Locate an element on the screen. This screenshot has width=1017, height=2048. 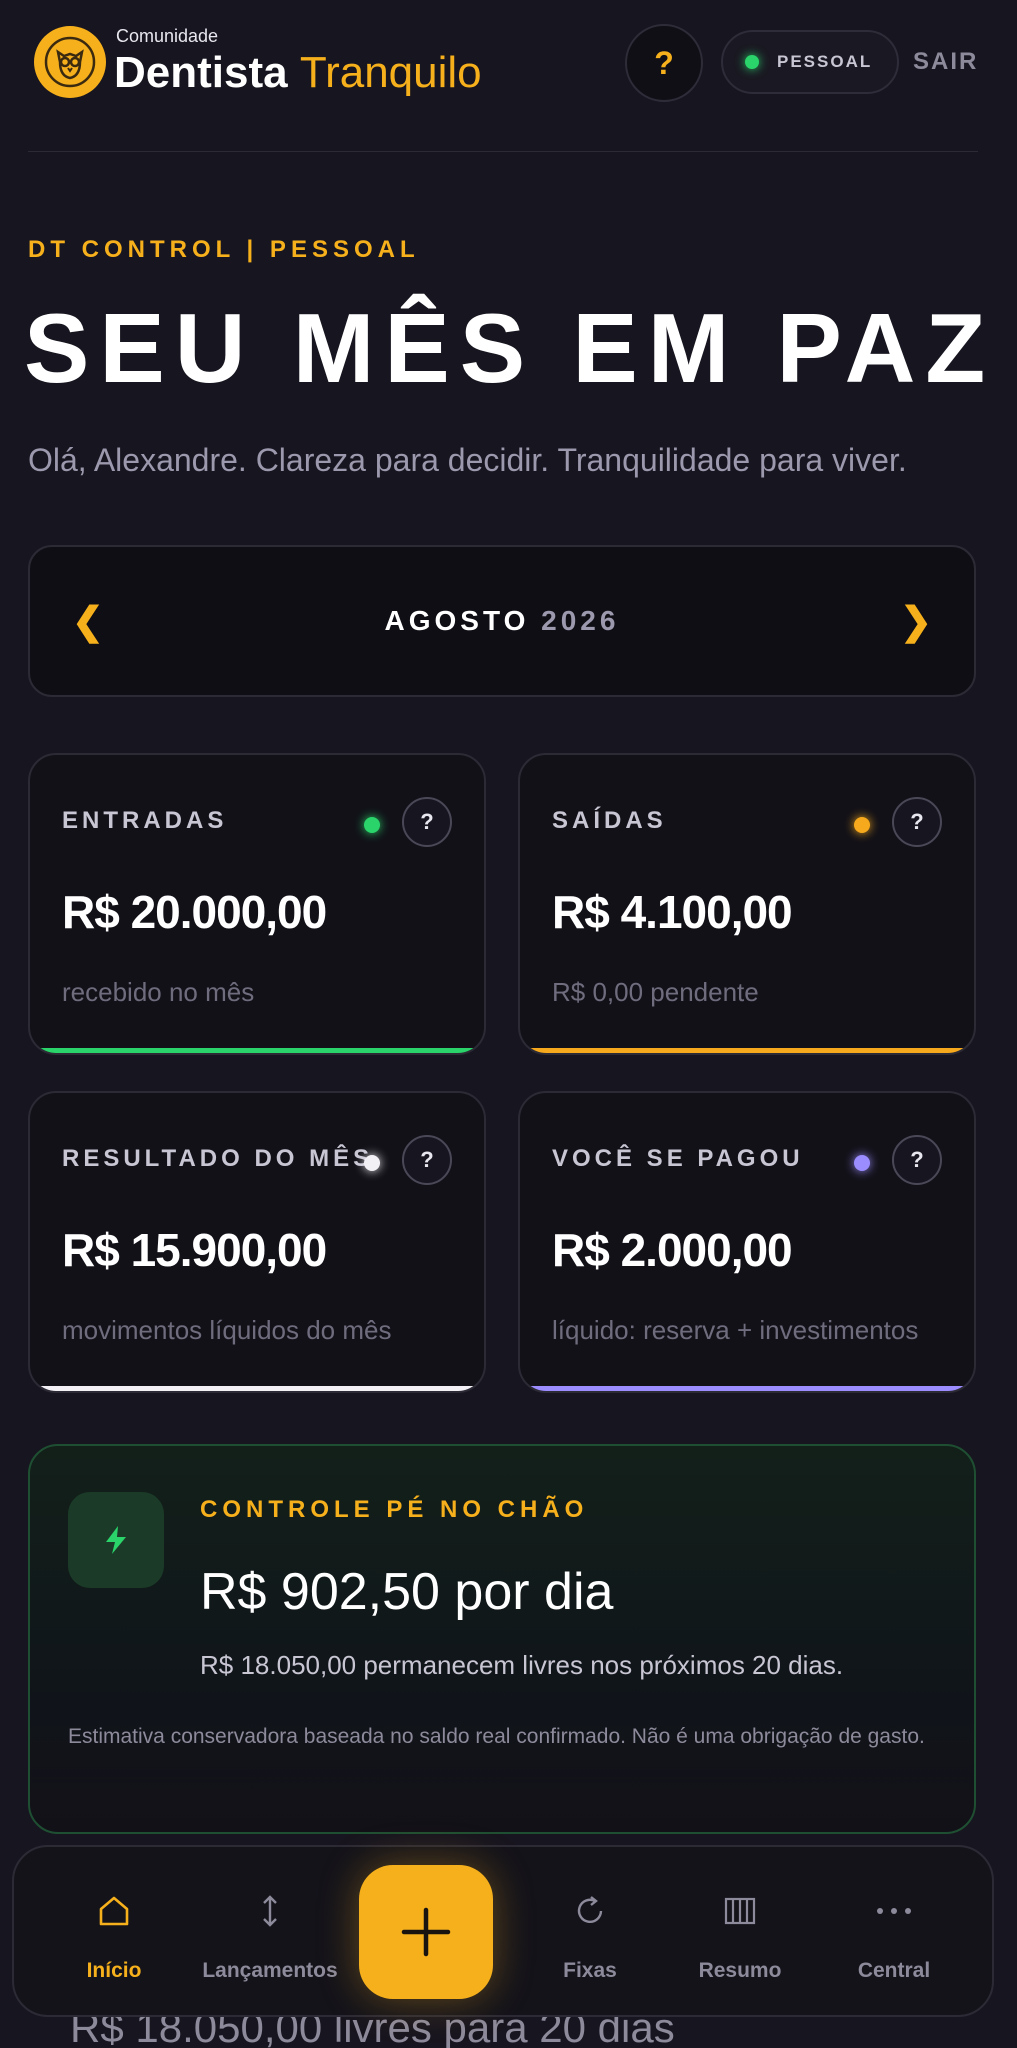
card-caption: R$ 0,00 pendente is located at coordinates (655, 992).